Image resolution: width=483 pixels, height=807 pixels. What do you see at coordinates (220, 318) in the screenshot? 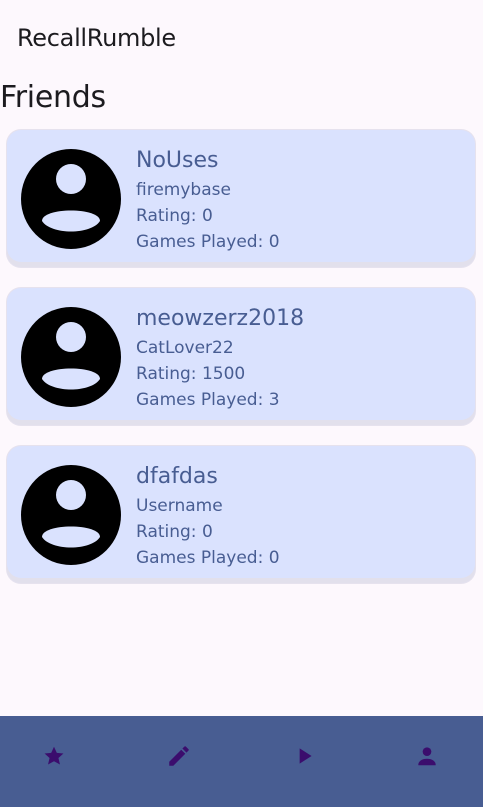
I see `friend-name: meowzerz2018` at bounding box center [220, 318].